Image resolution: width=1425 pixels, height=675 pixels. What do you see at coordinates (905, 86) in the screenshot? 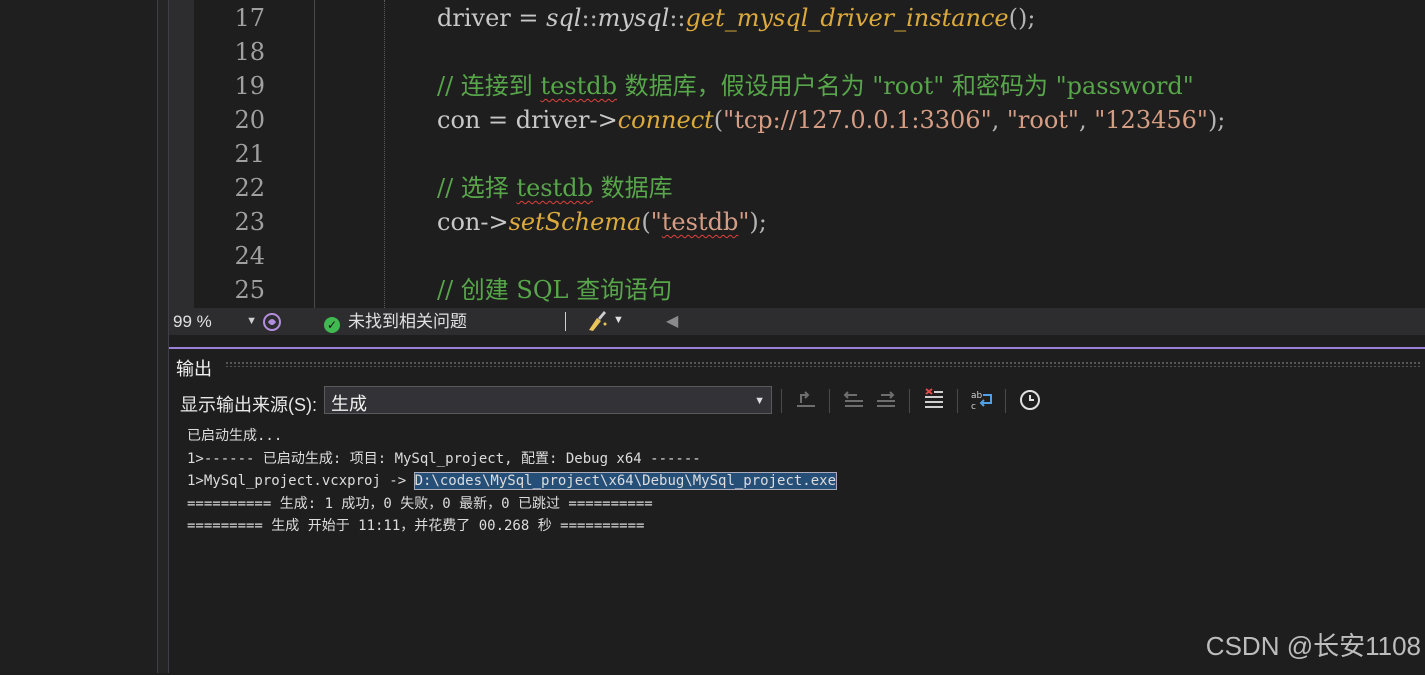
I see `code-token: 数据库，假设用户名为 "root" 和密码为 "password"` at bounding box center [905, 86].